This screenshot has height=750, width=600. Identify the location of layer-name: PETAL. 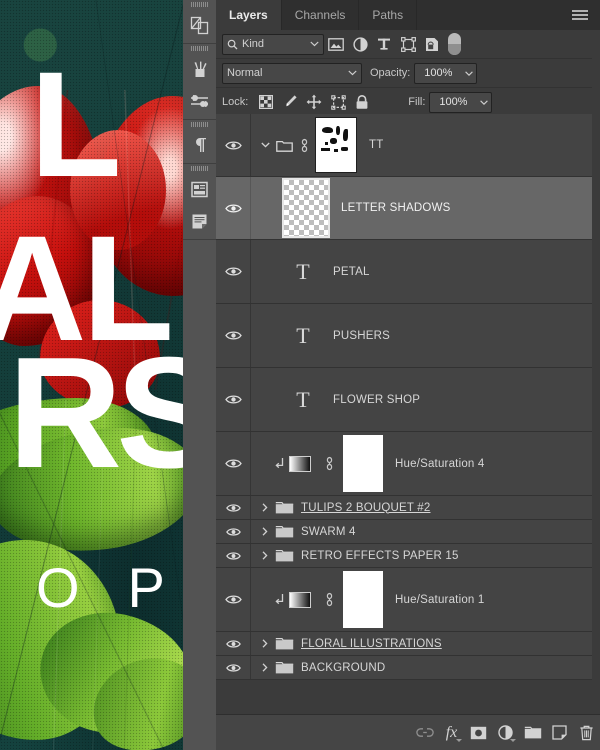
(351, 272).